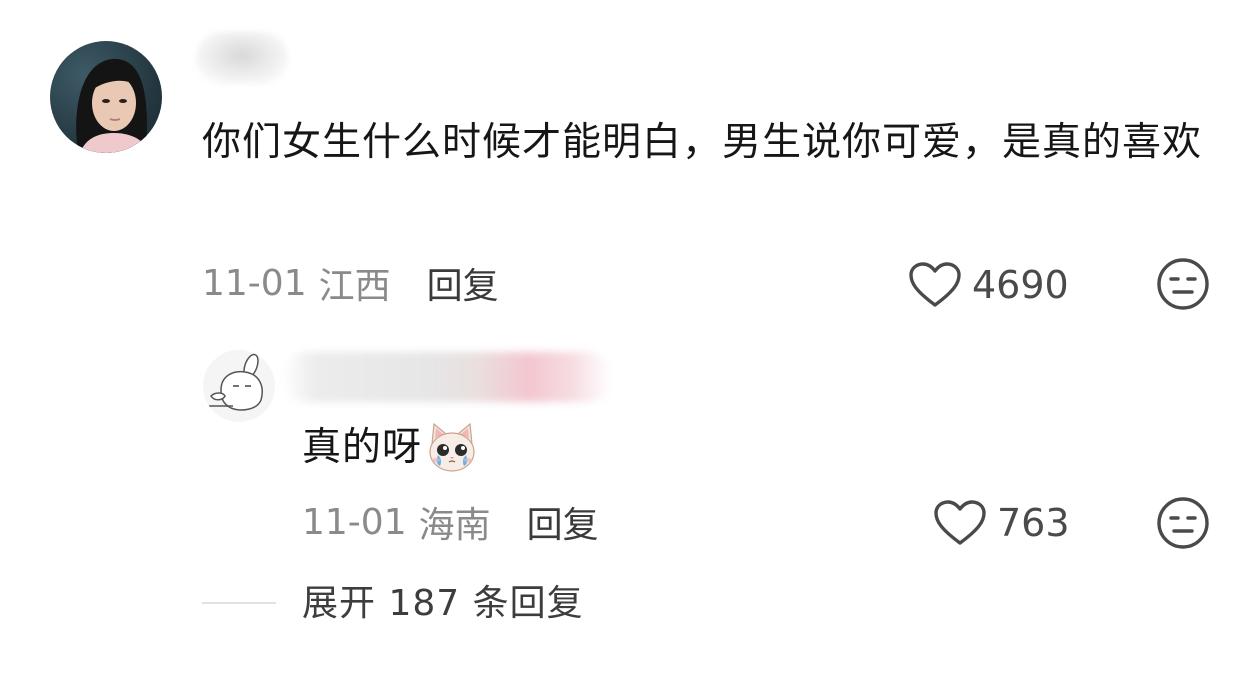  What do you see at coordinates (452, 447) in the screenshot?
I see `crying-cat-emoji` at bounding box center [452, 447].